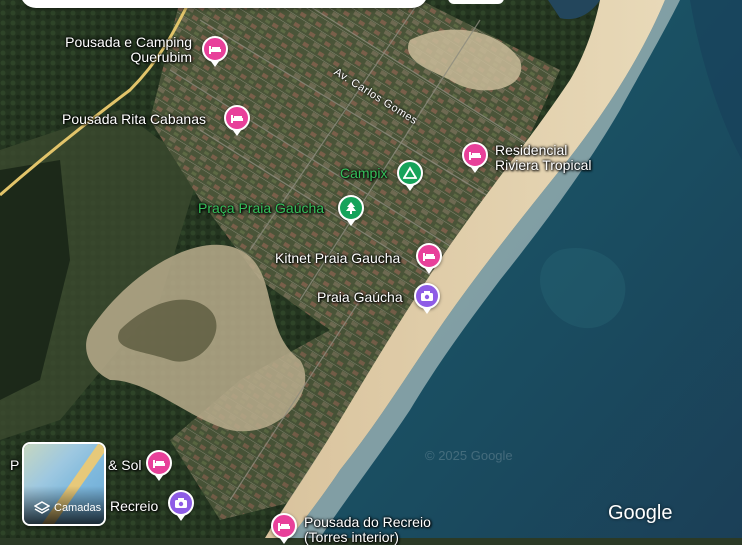 The width and height of the screenshot is (742, 545). What do you see at coordinates (42, 507) in the screenshot?
I see `layers-icon` at bounding box center [42, 507].